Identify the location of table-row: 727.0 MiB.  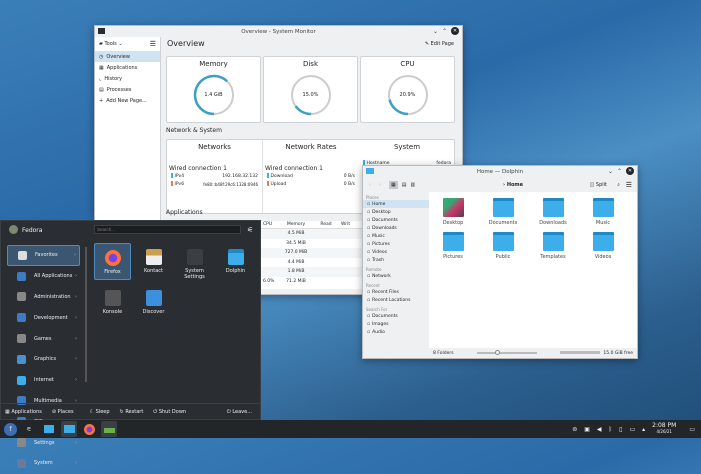
(312, 253).